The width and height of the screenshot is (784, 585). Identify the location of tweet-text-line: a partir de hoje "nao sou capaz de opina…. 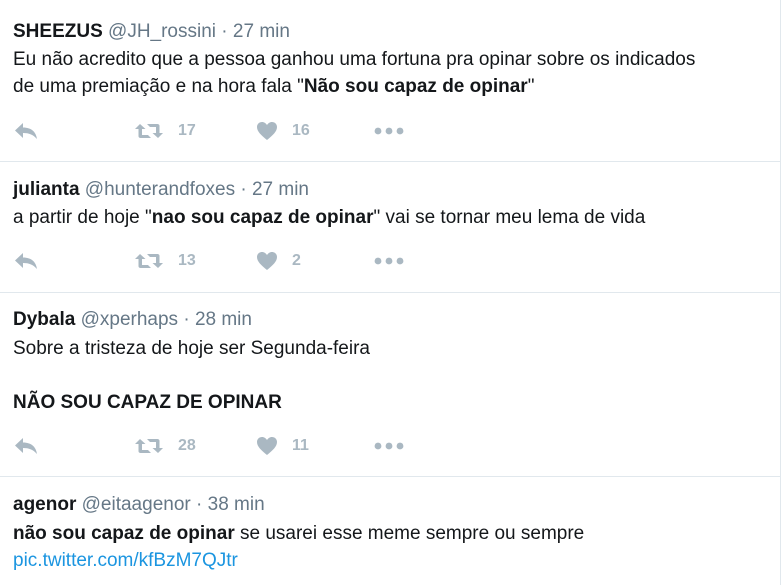
(391, 217).